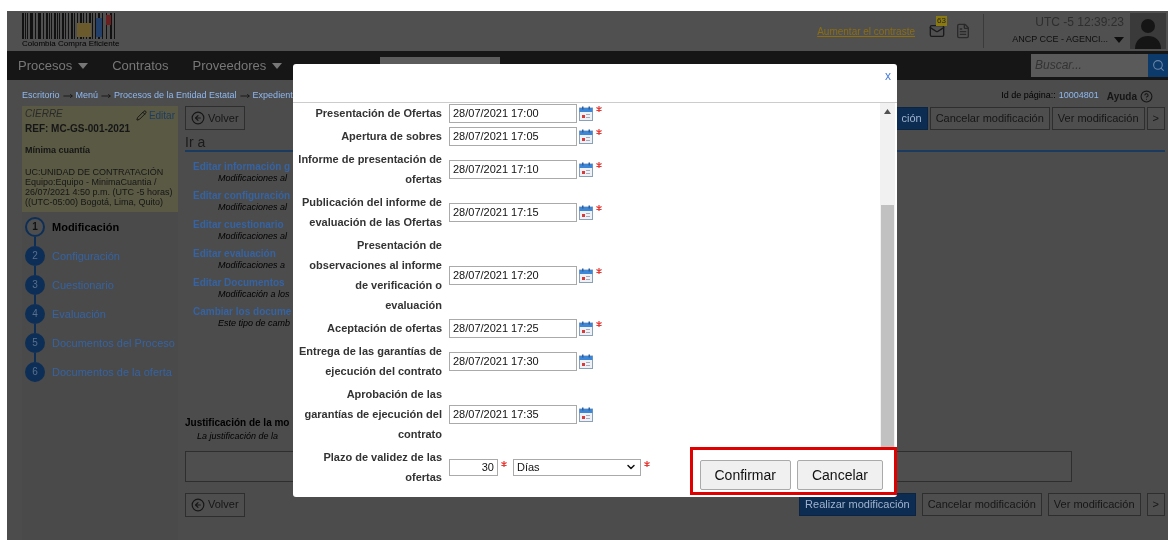  Describe the element at coordinates (238, 436) in the screenshot. I see `justification-hint: La justificación de la` at that location.